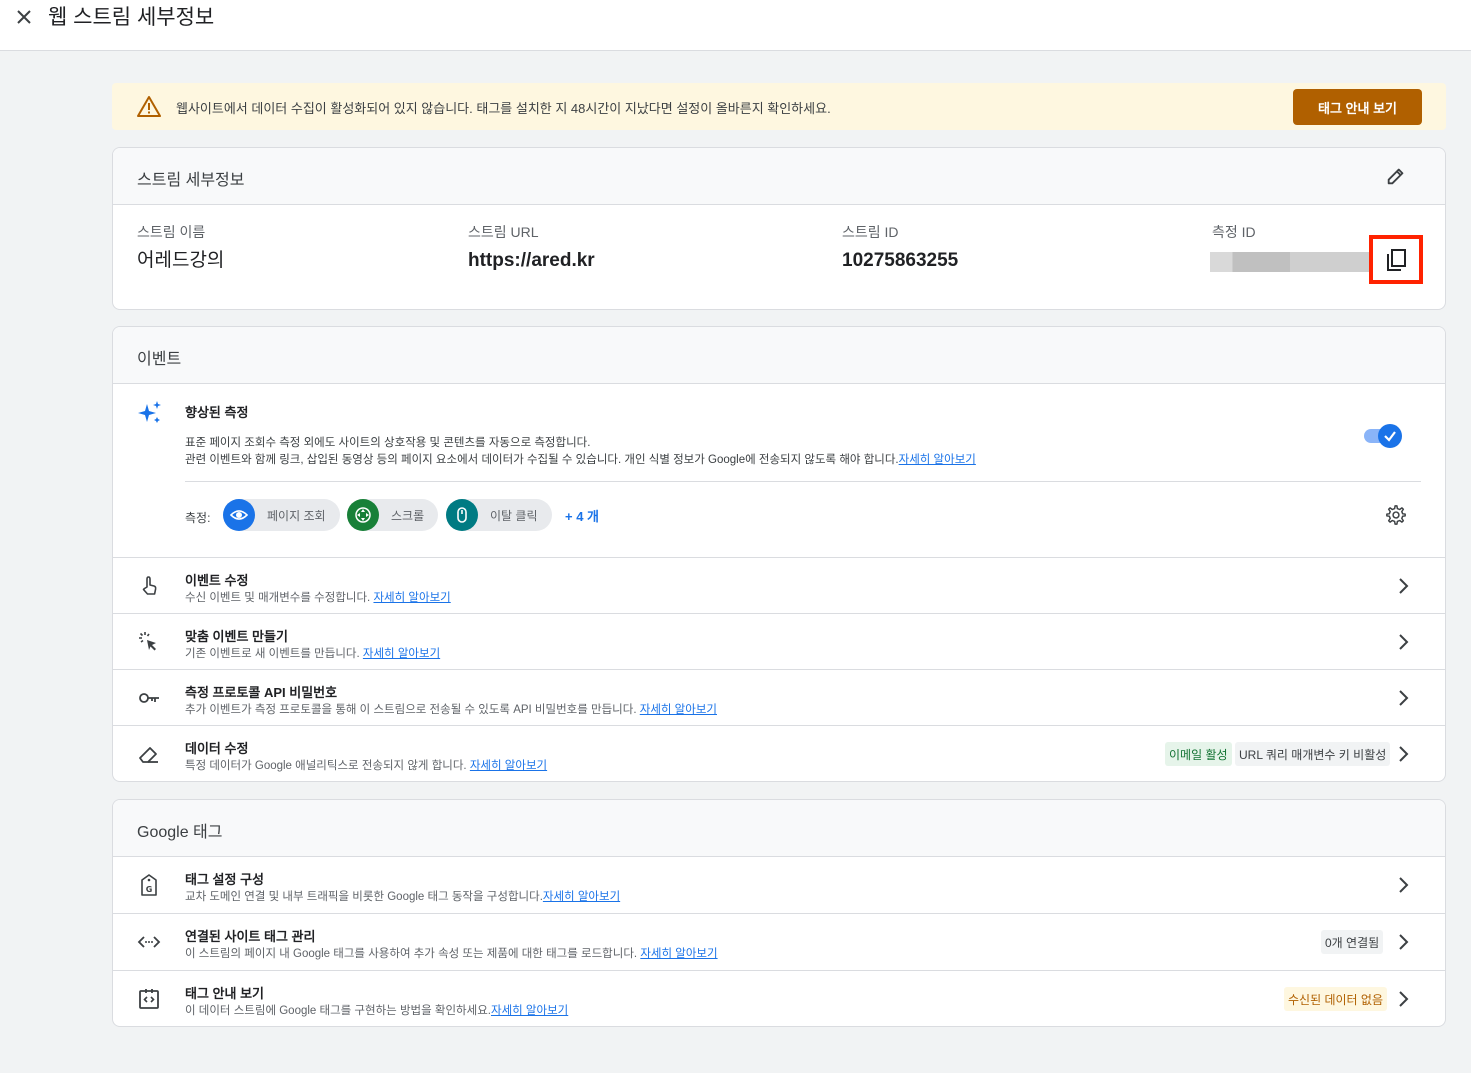 The width and height of the screenshot is (1471, 1073). What do you see at coordinates (779, 176) in the screenshot?
I see `card-header: 스트림 세부정보` at bounding box center [779, 176].